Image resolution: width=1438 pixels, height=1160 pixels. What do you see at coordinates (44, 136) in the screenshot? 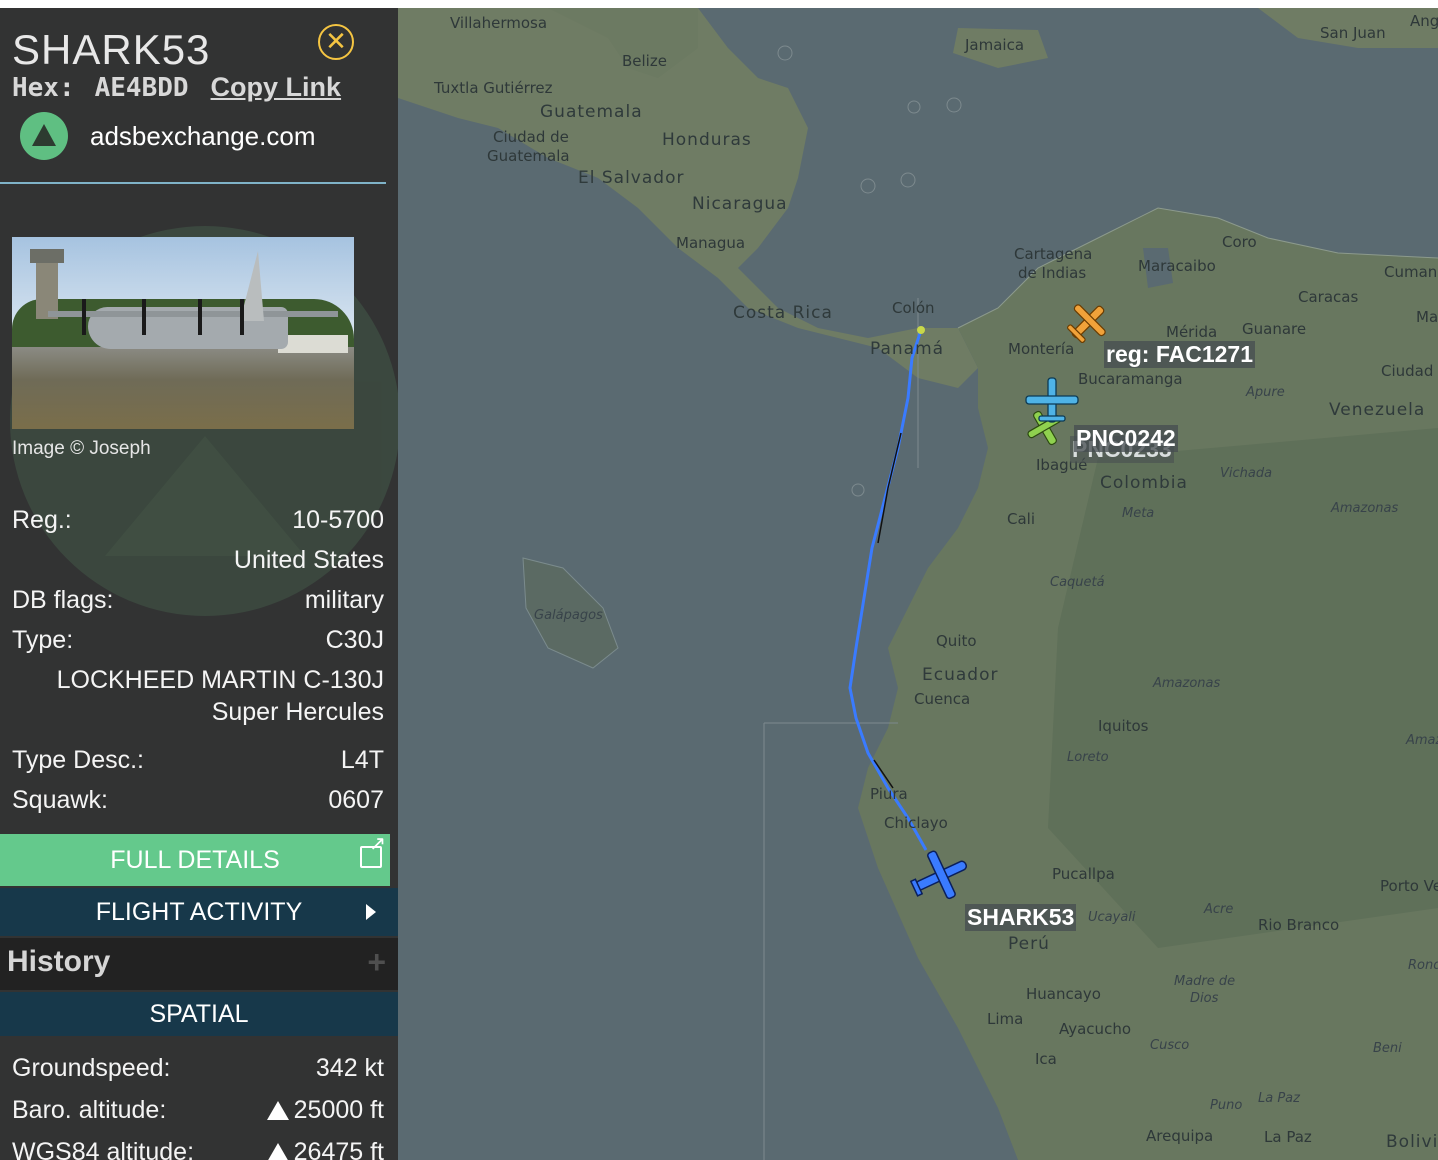
I see `adsbexchange-logo-icon` at bounding box center [44, 136].